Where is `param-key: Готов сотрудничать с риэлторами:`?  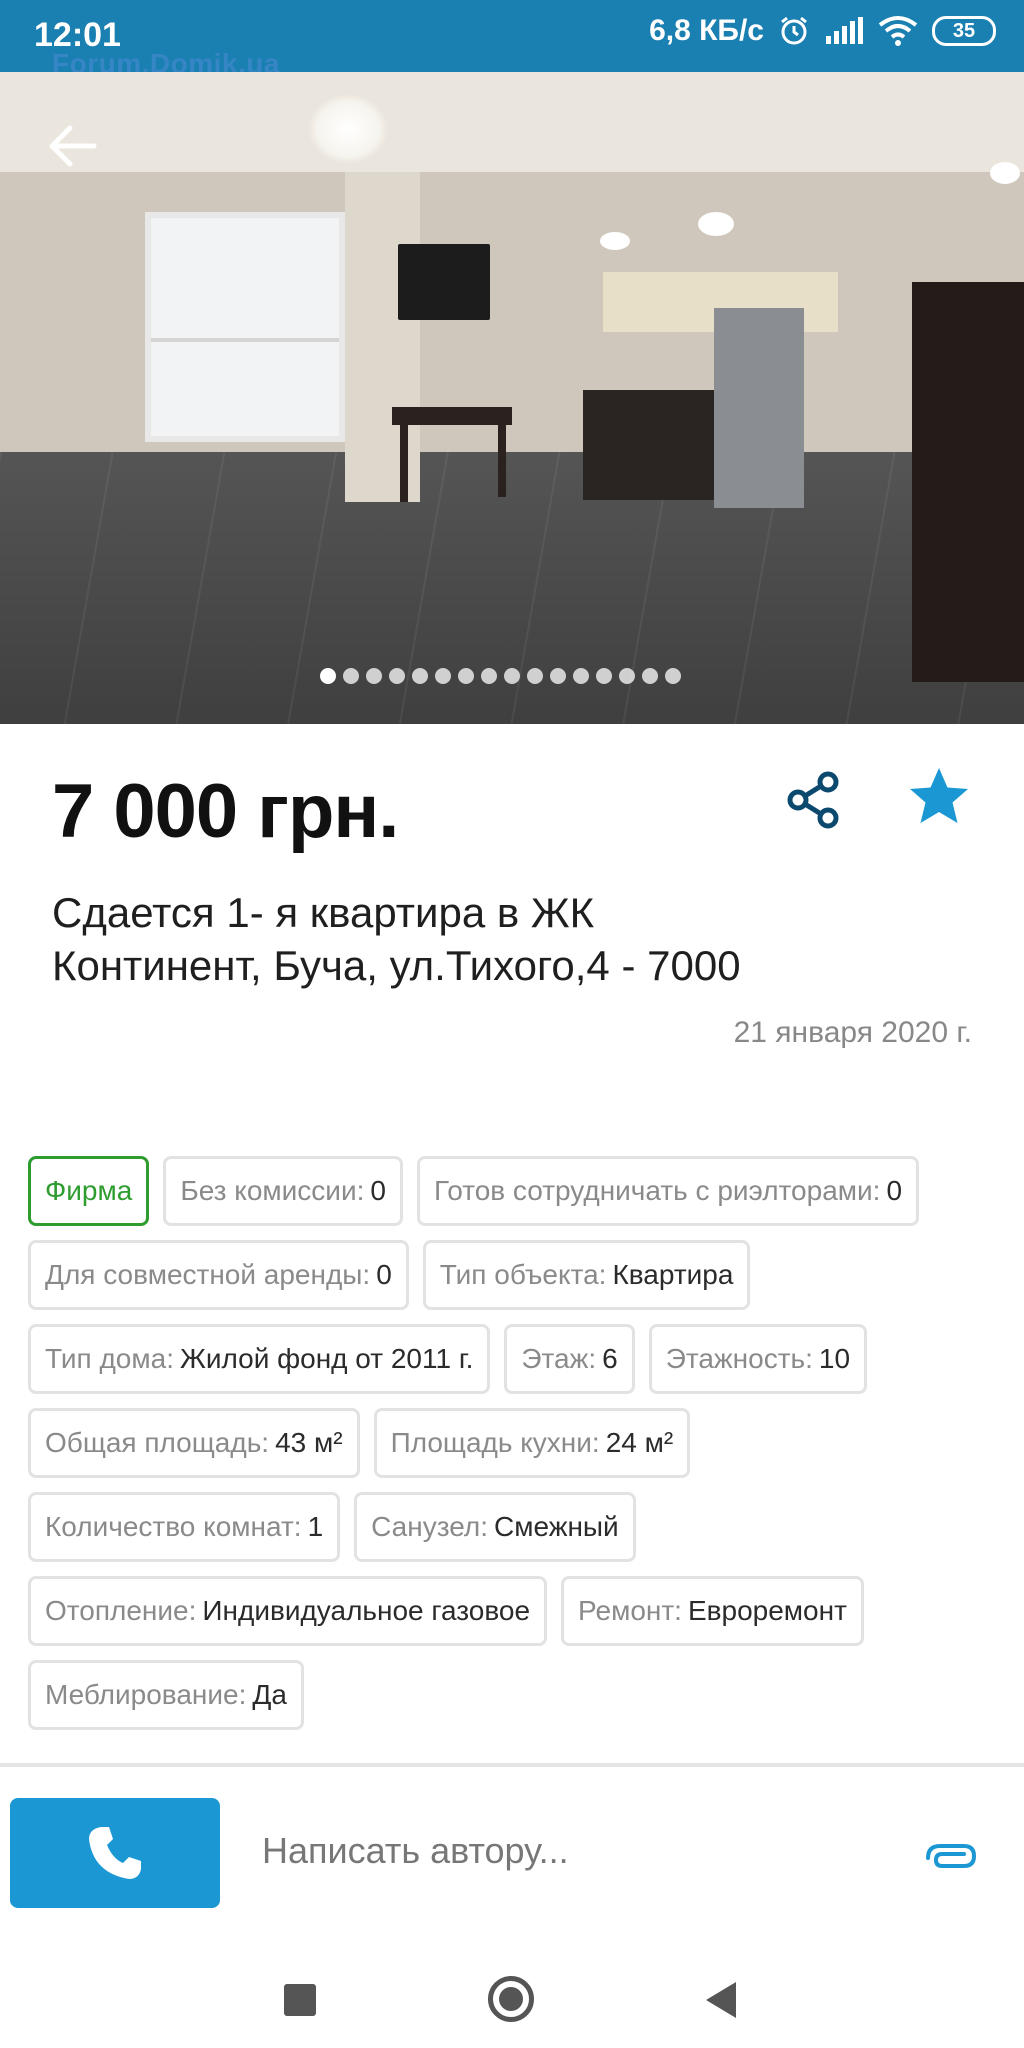 param-key: Готов сотрудничать с риэлторами: is located at coordinates (657, 1190).